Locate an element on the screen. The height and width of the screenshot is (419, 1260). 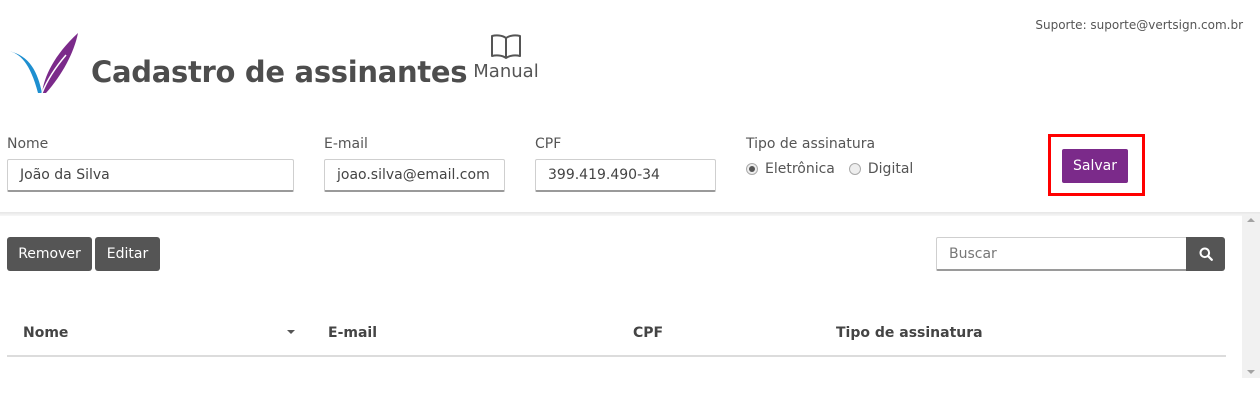
remove-button: Remover is located at coordinates (49, 254).